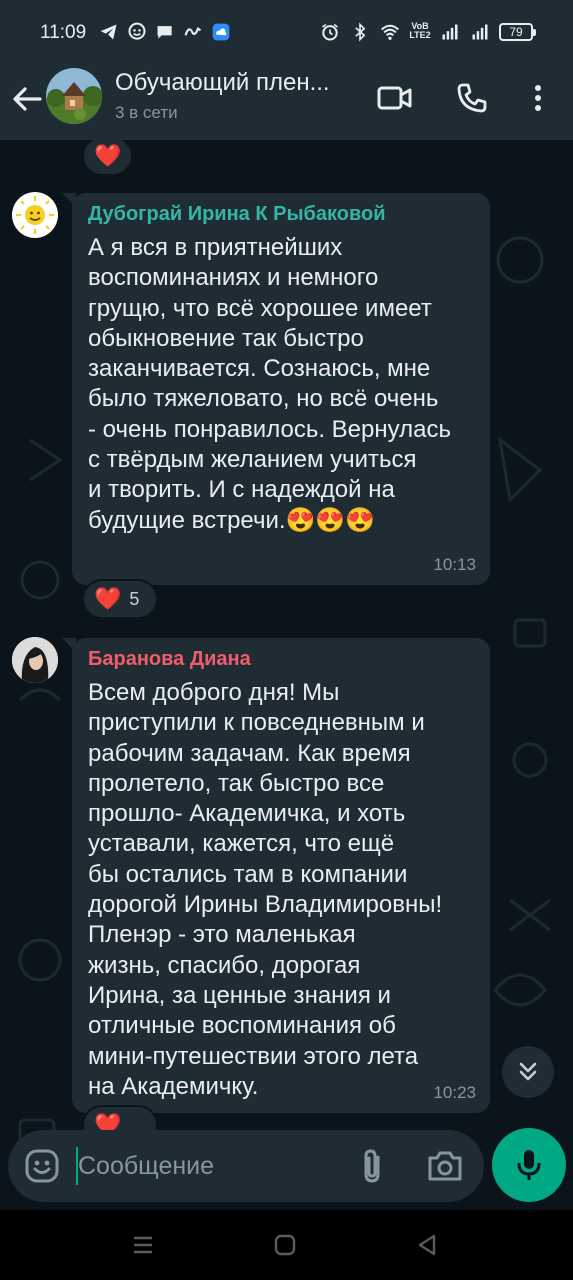  Describe the element at coordinates (420, 35) in the screenshot. I see `volte-bottom-label: LTE2` at that location.